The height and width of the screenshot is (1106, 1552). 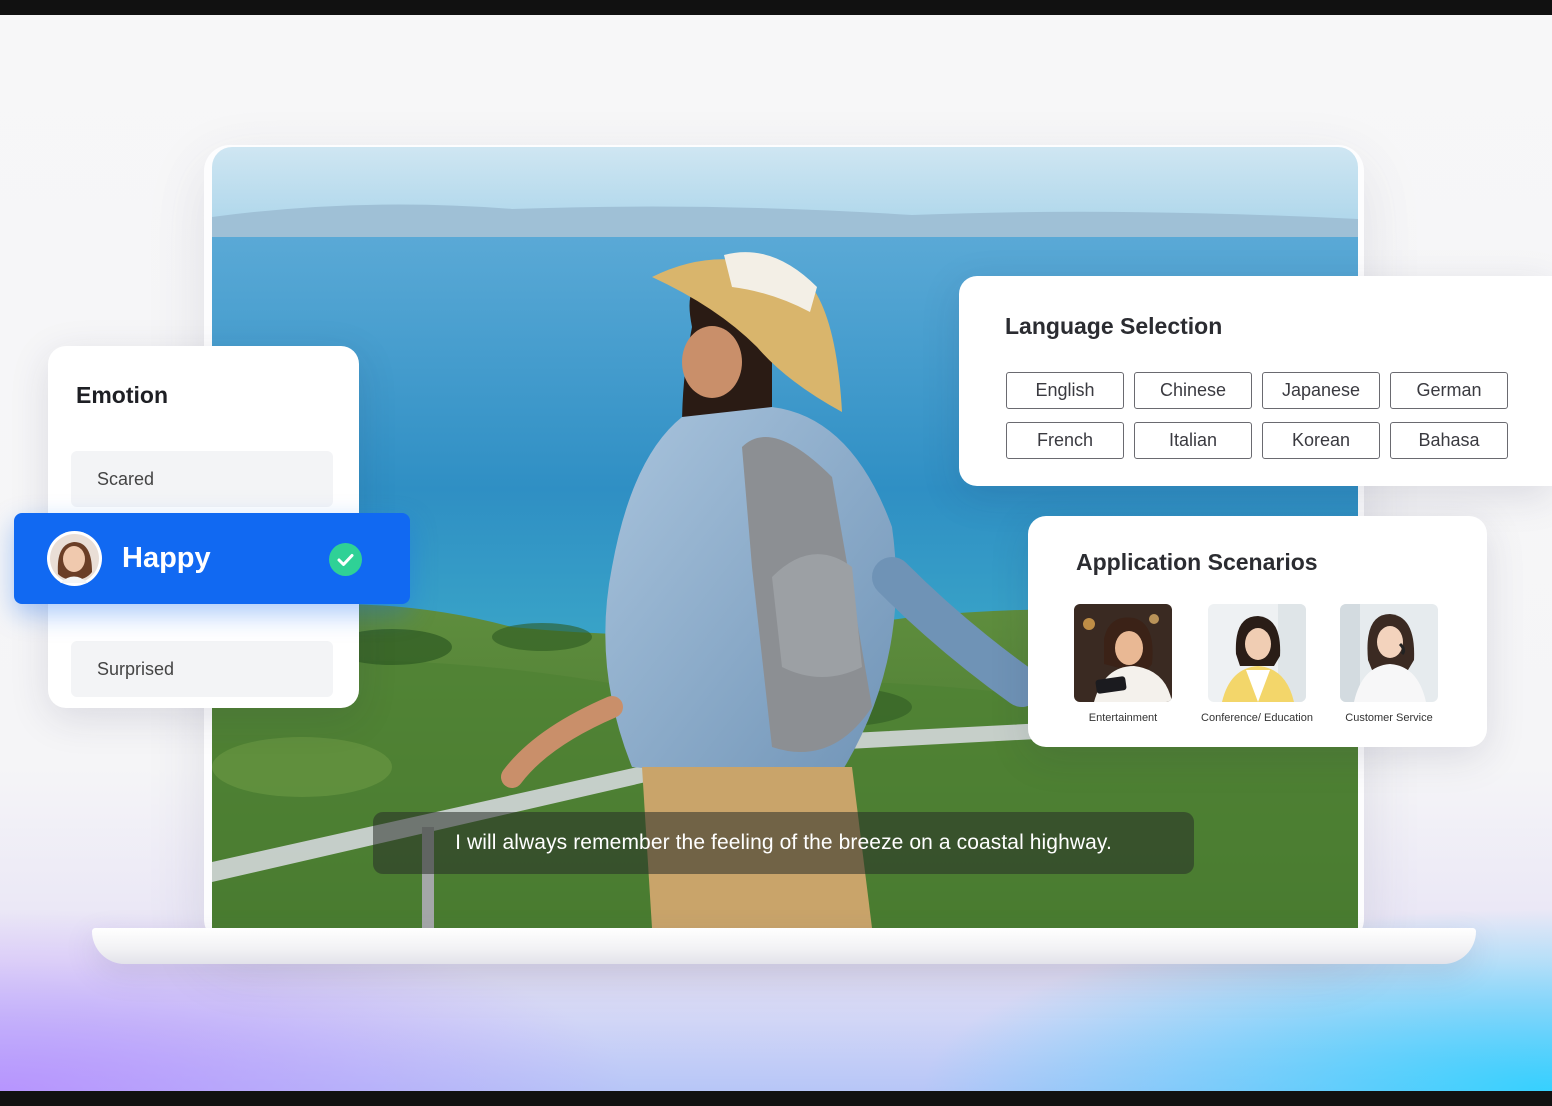 What do you see at coordinates (1193, 440) in the screenshot?
I see `language-button-italian: Italian` at bounding box center [1193, 440].